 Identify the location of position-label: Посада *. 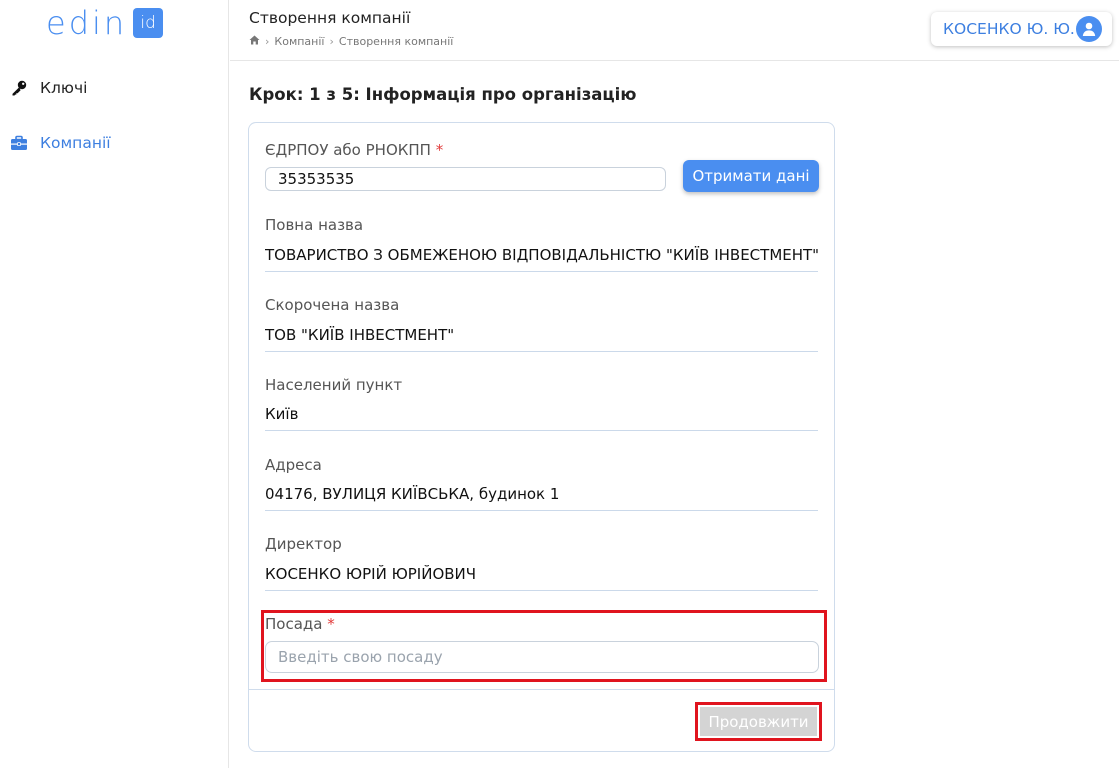
(300, 624).